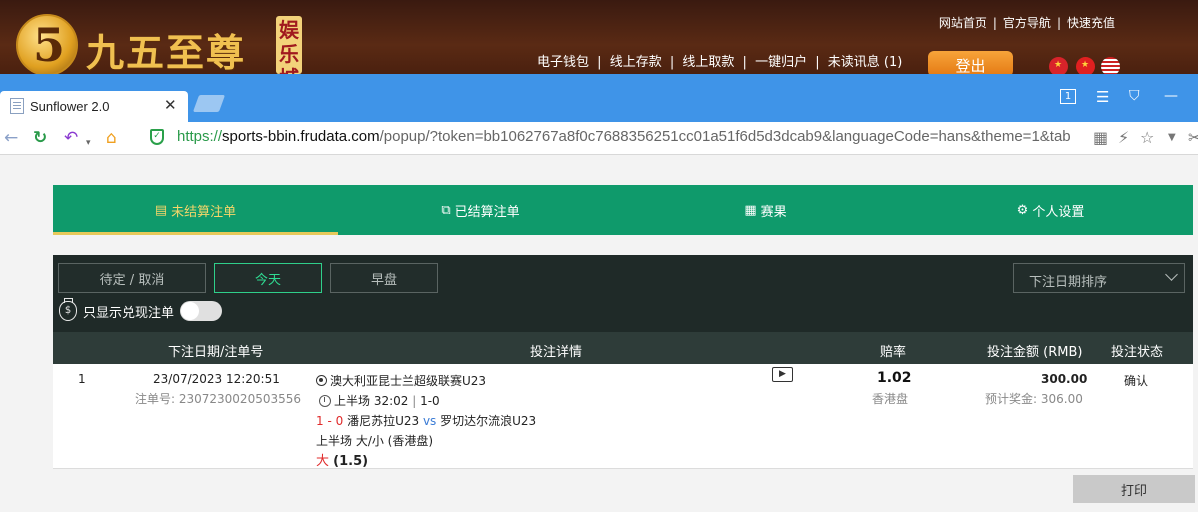 The image size is (1198, 512). I want to click on cashout-label: 只显示兑现注单, so click(129, 313).